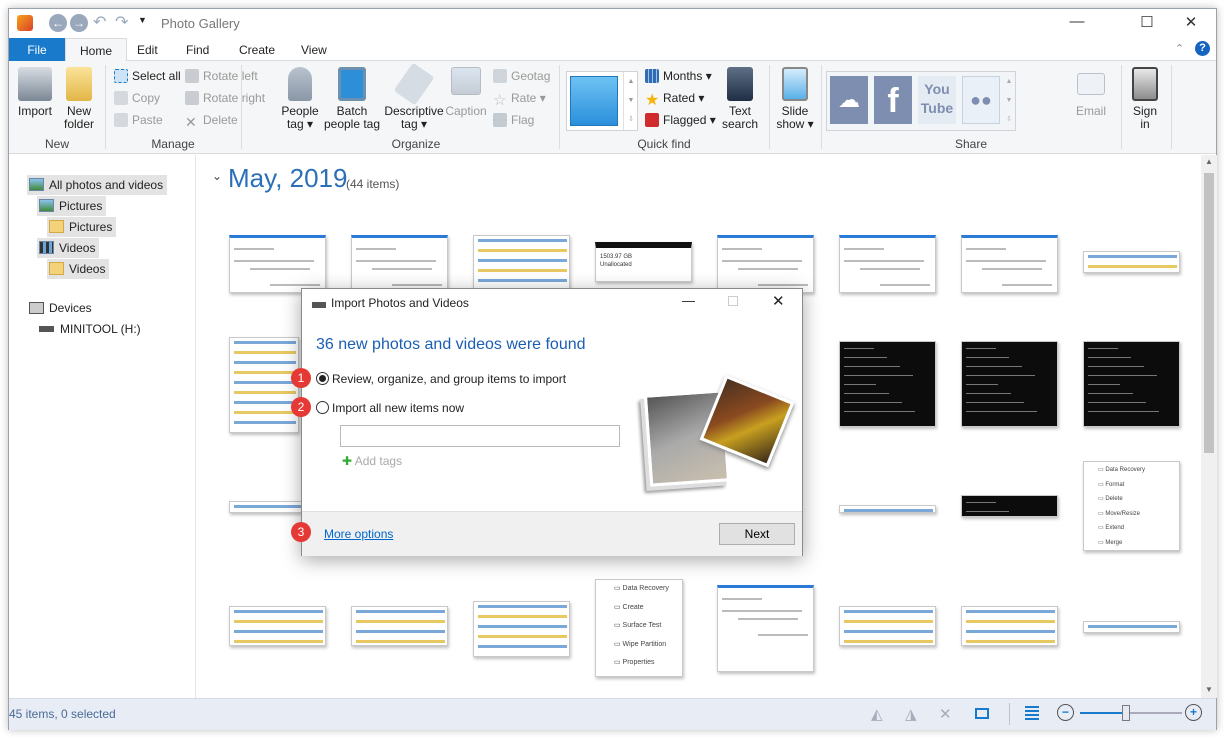 This screenshot has height=737, width=1224. I want to click on vertical-scrollbar: ▲ ▼, so click(1209, 426).